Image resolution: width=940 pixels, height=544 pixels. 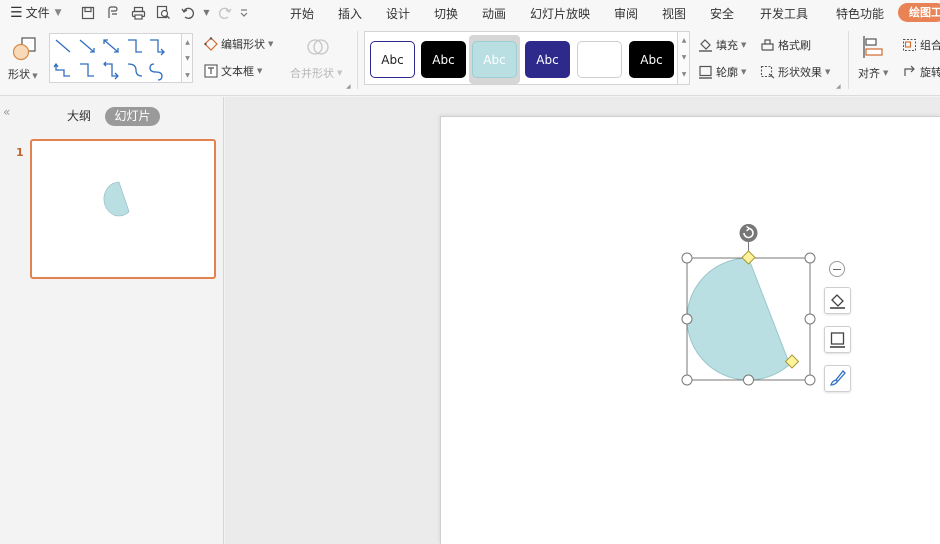 I want to click on brush-icon, so click(x=838, y=378).